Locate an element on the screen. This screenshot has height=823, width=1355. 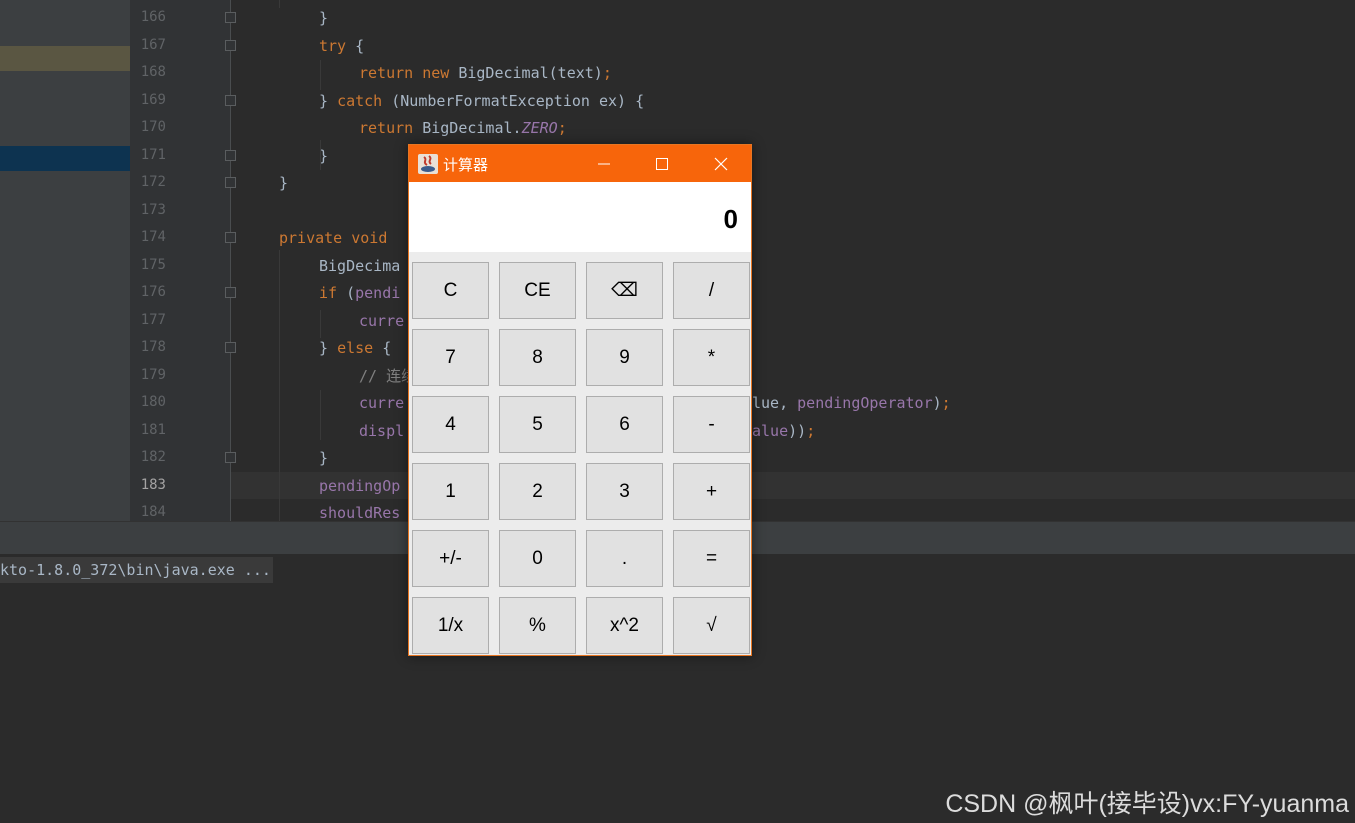
clear-button: C is located at coordinates (450, 290).